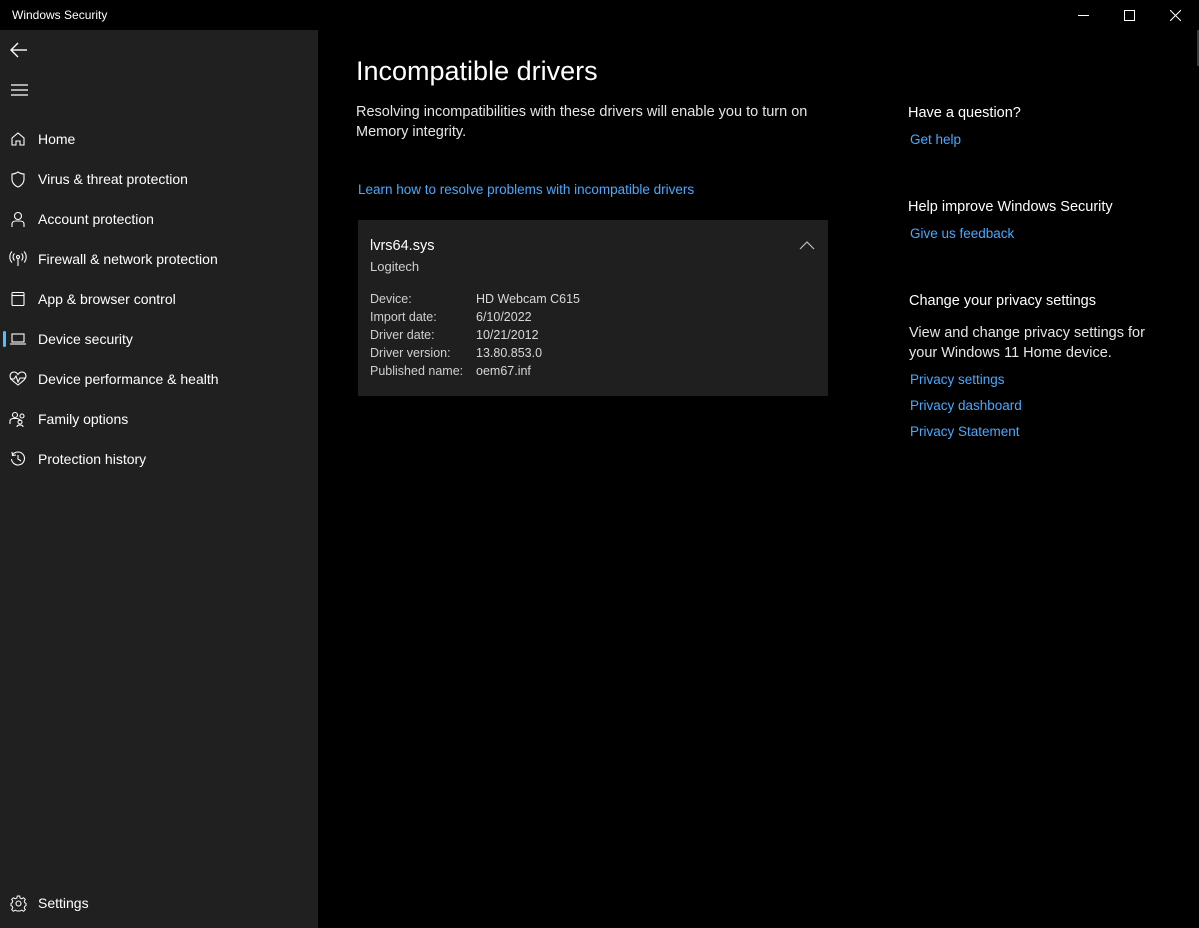 This screenshot has height=928, width=1199. I want to click on sidebar-item-label: Device security, so click(85, 339).